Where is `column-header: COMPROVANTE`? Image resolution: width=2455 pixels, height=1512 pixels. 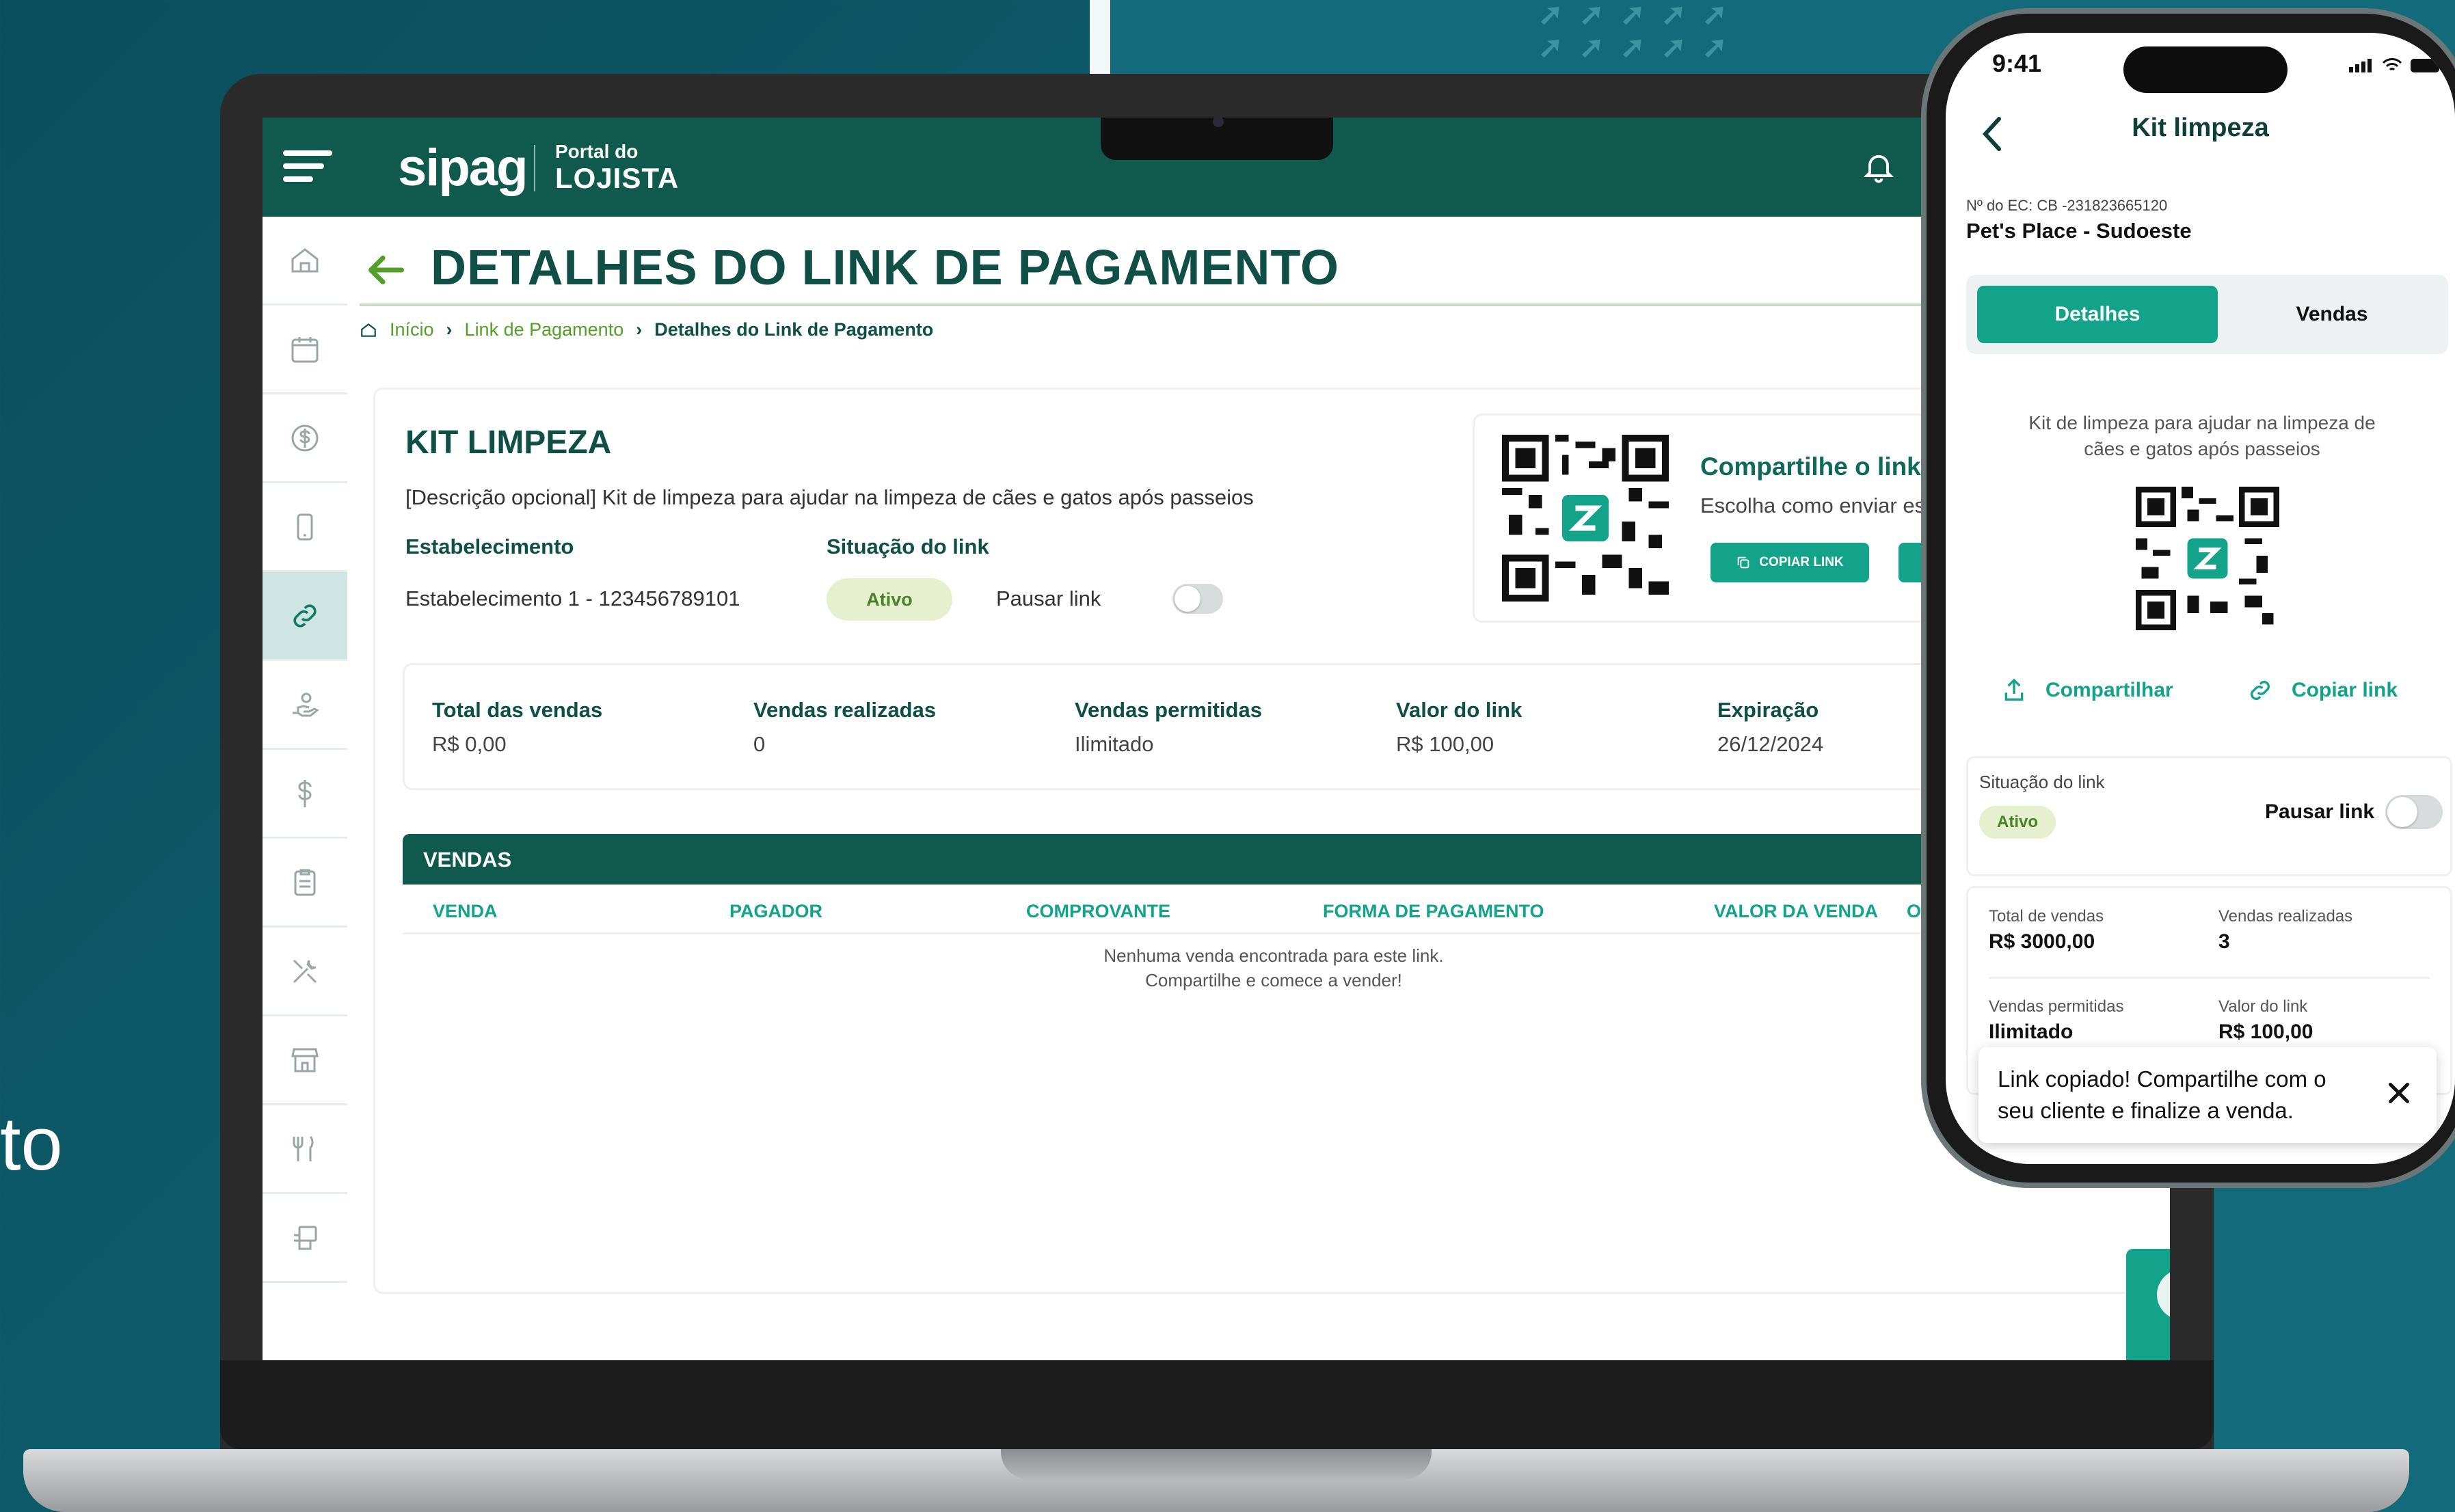
column-header: COMPROVANTE is located at coordinates (1098, 912).